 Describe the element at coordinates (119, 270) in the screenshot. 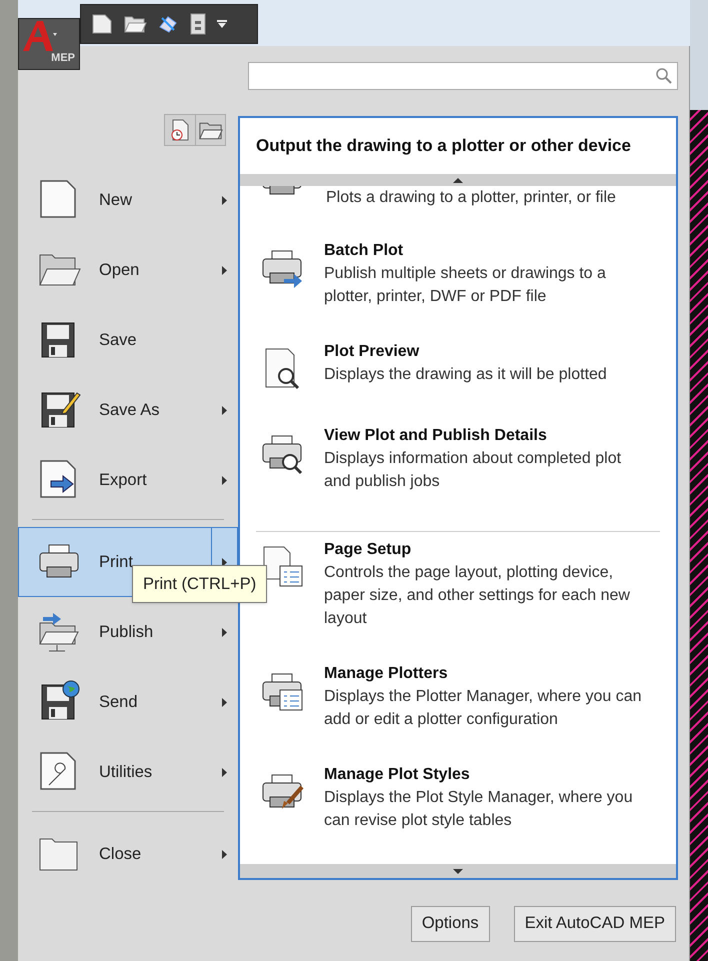

I see `menu-label: Open` at that location.